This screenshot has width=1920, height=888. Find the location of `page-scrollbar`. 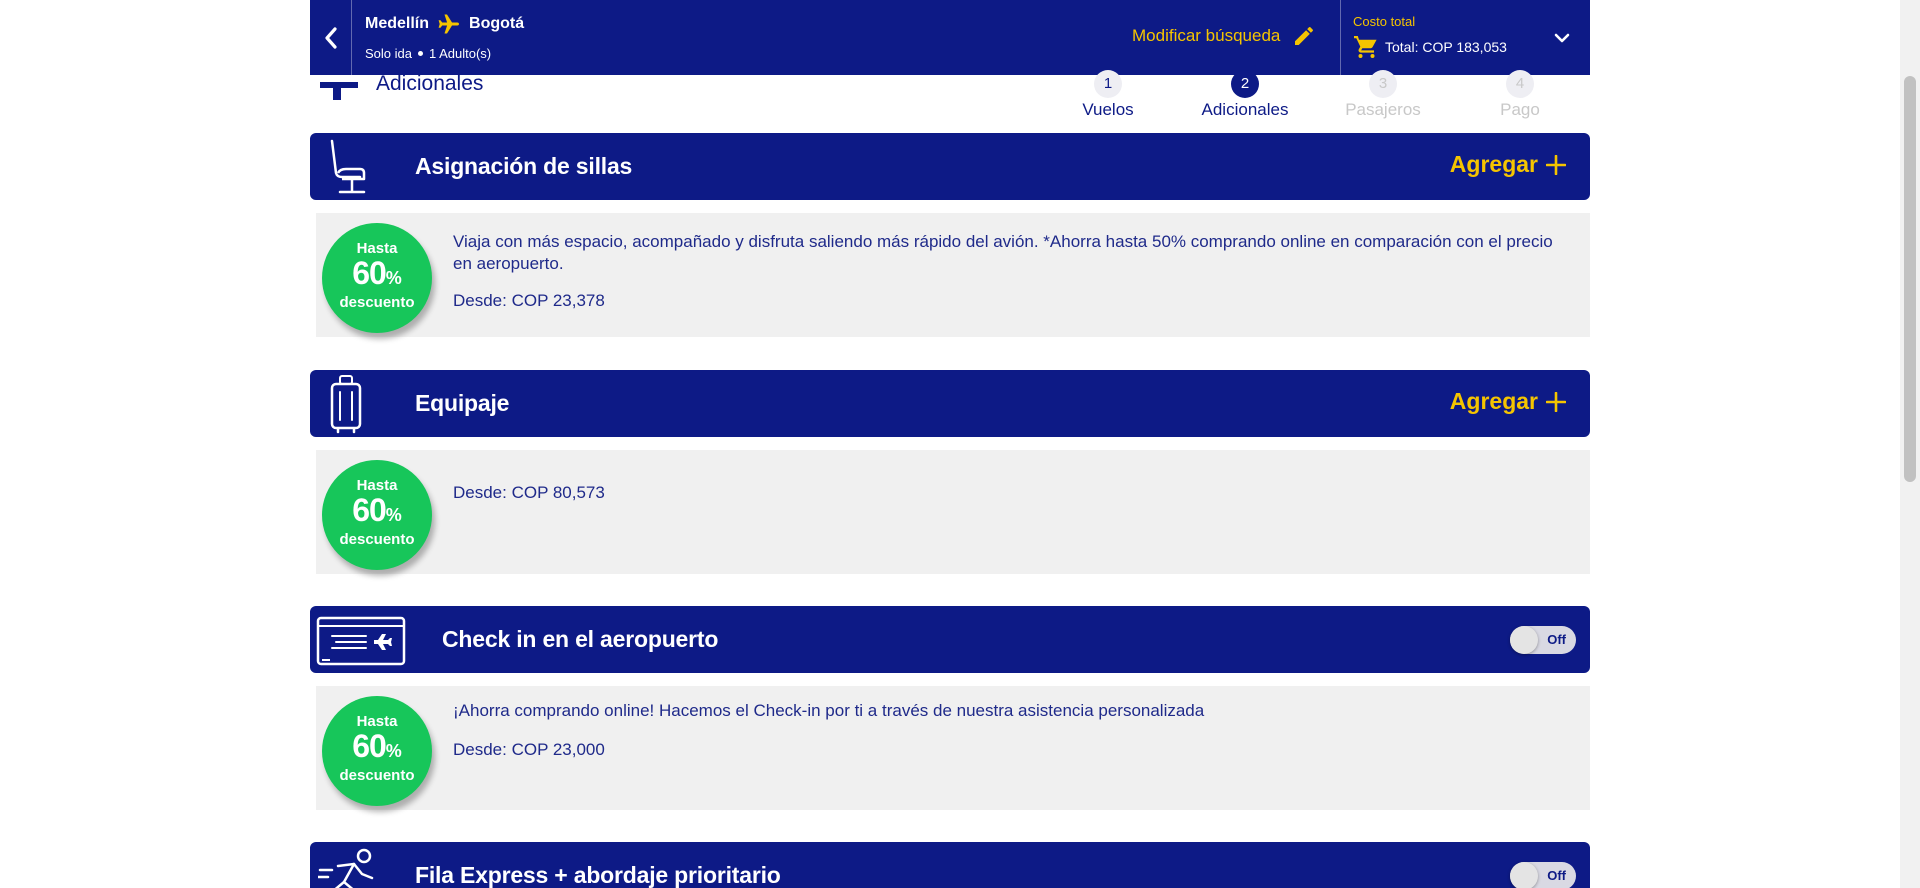

page-scrollbar is located at coordinates (1910, 444).